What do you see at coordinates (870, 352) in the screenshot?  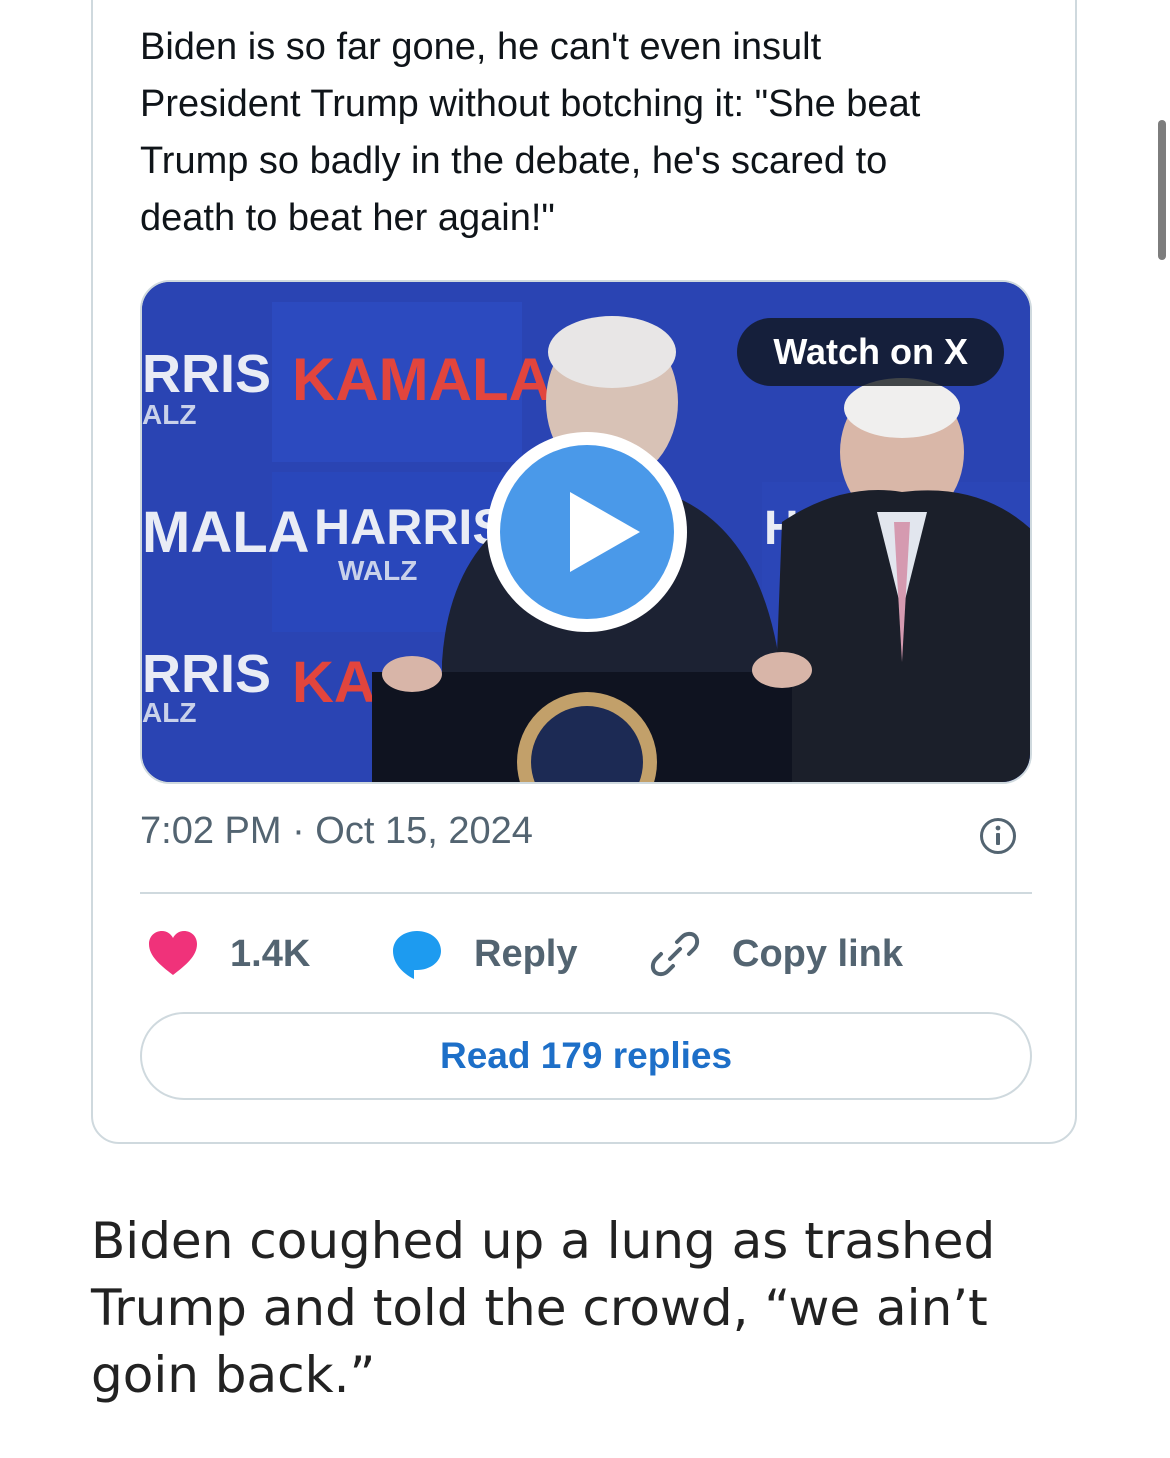 I see `watch-on-x-button: Watch on X` at bounding box center [870, 352].